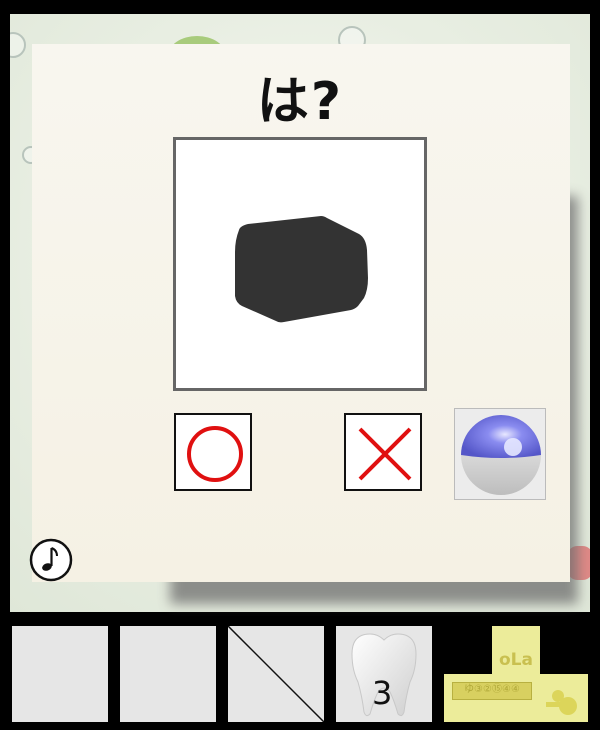 The width and height of the screenshot is (600, 730). I want to click on wrong-answer-button, so click(383, 452).